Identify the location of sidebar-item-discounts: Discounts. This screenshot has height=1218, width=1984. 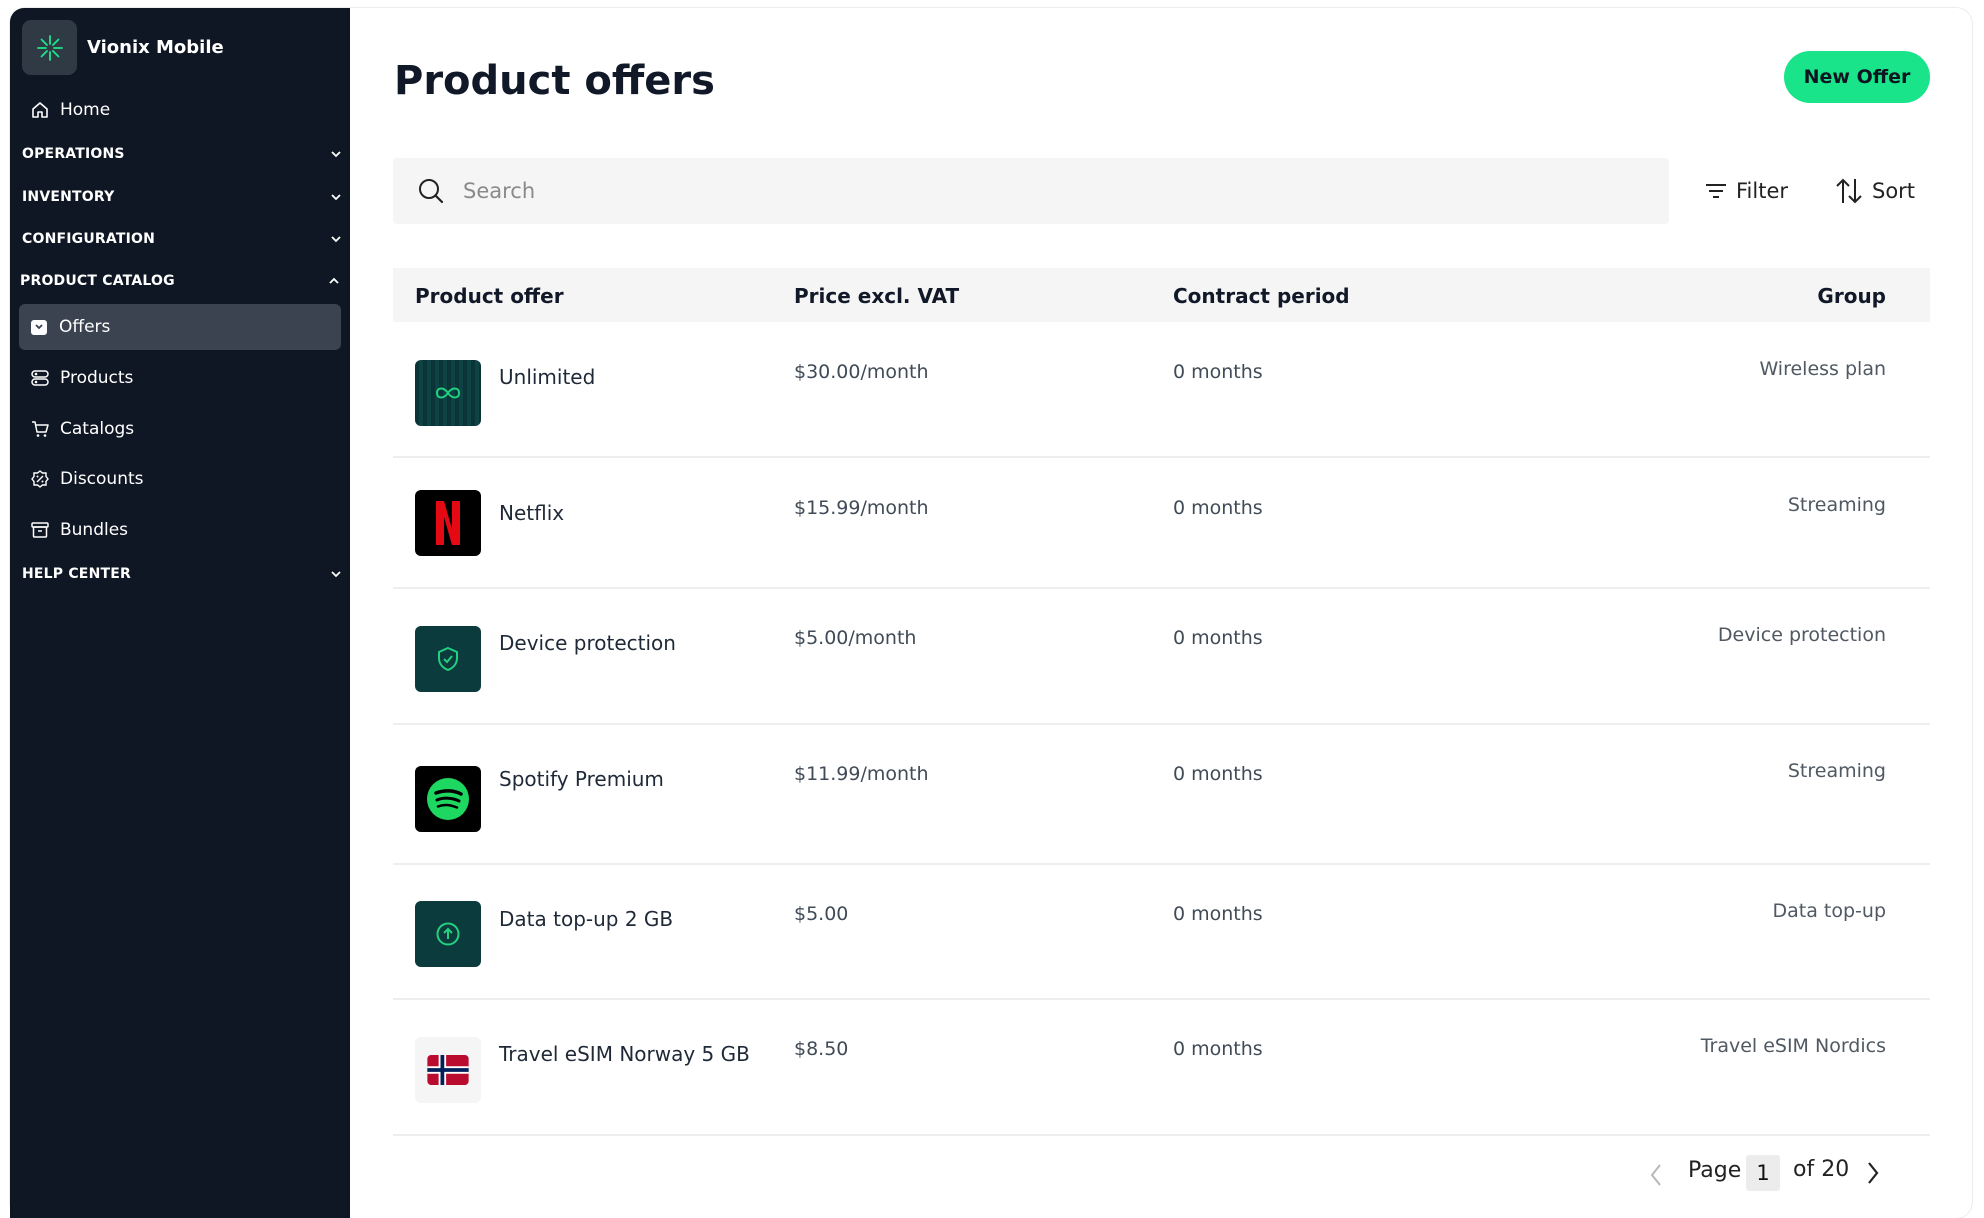
(195, 479).